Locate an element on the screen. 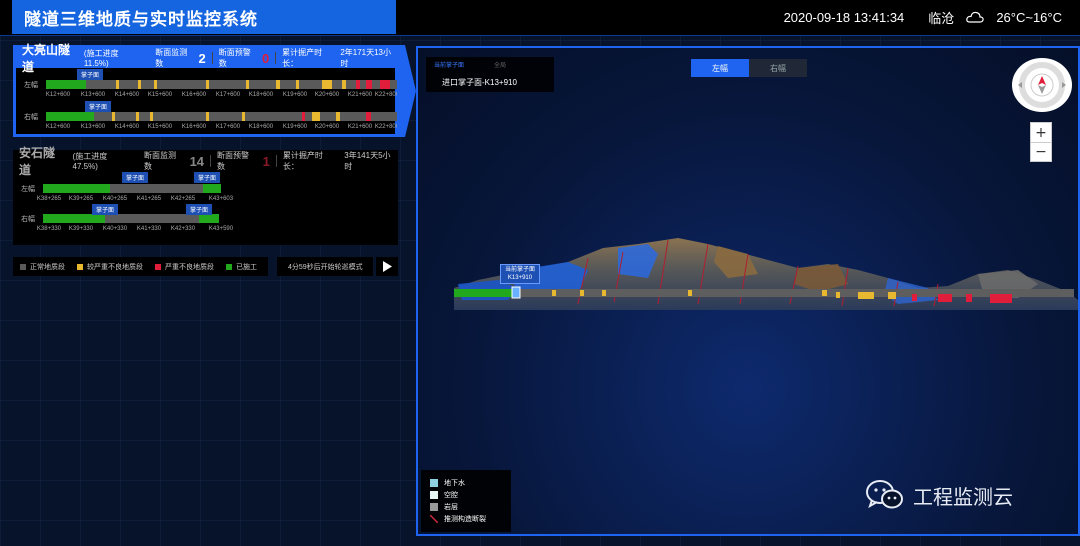 The image size is (1080, 546). warning-count: 0 is located at coordinates (265, 58).